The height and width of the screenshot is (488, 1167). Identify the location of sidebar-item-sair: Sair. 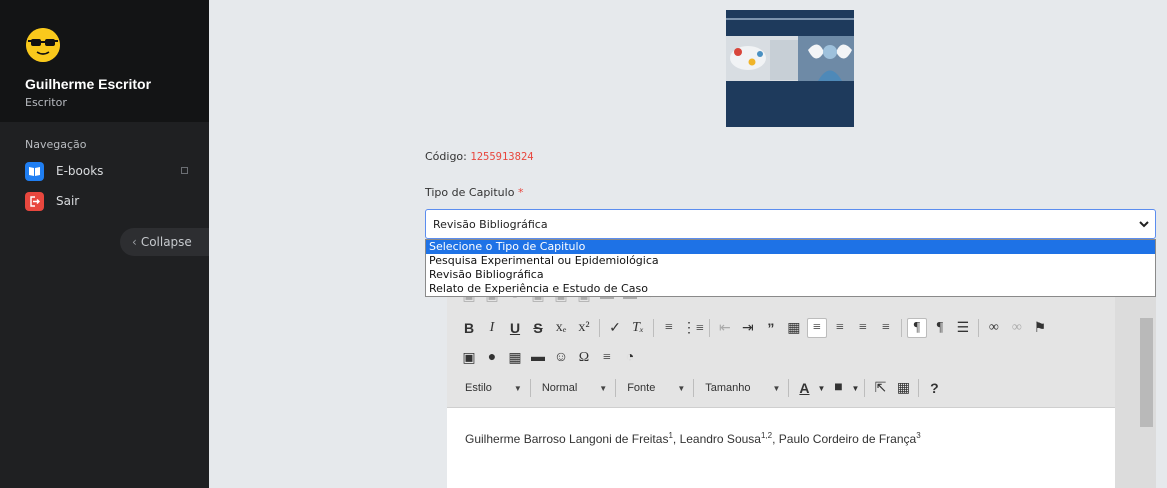
(107, 201).